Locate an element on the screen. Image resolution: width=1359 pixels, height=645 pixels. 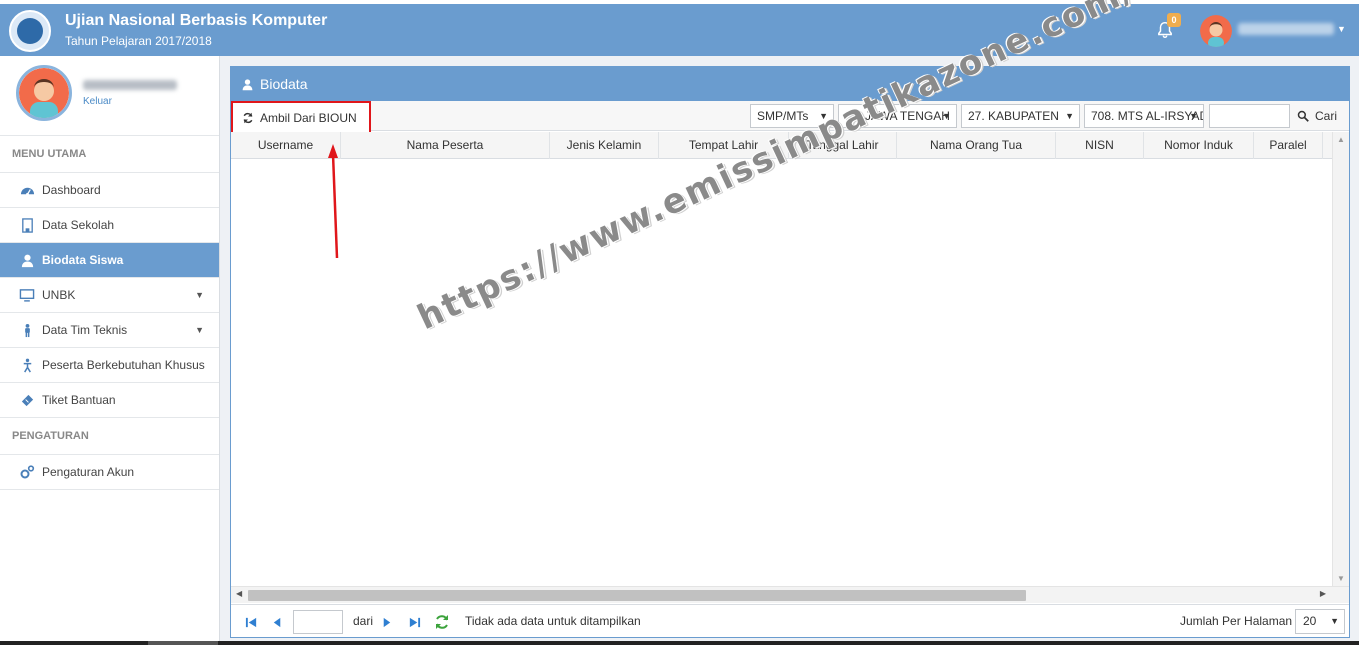
sidebar-profile: Keluar is located at coordinates (109, 96).